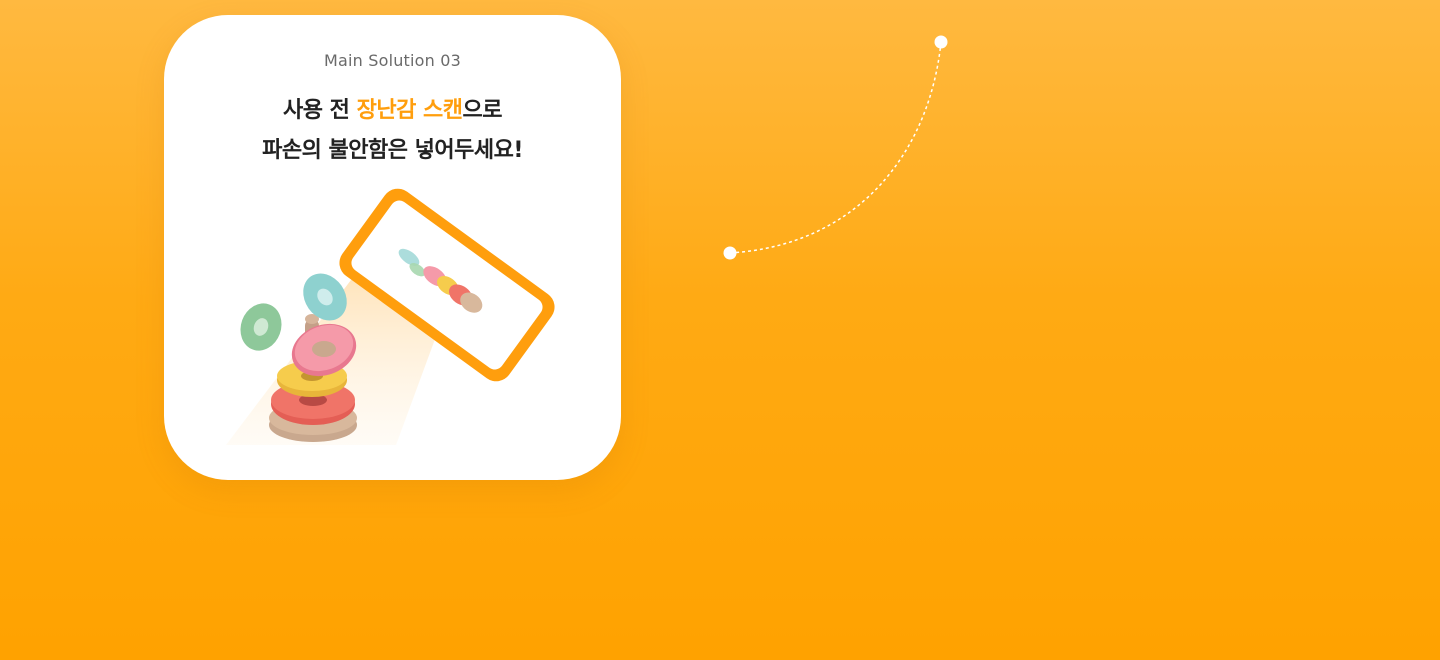  What do you see at coordinates (390, 316) in the screenshot?
I see `scan-illustration` at bounding box center [390, 316].